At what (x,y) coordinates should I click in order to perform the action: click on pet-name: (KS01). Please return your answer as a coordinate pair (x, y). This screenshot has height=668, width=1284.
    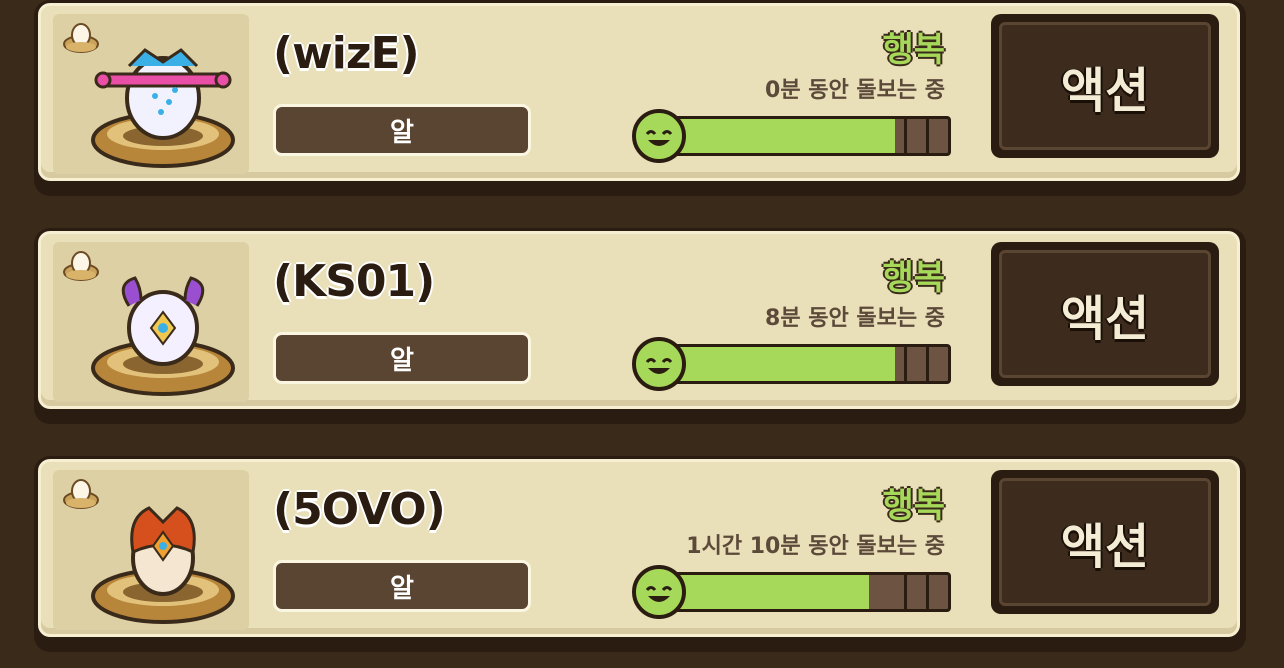
    Looking at the image, I should click on (354, 281).